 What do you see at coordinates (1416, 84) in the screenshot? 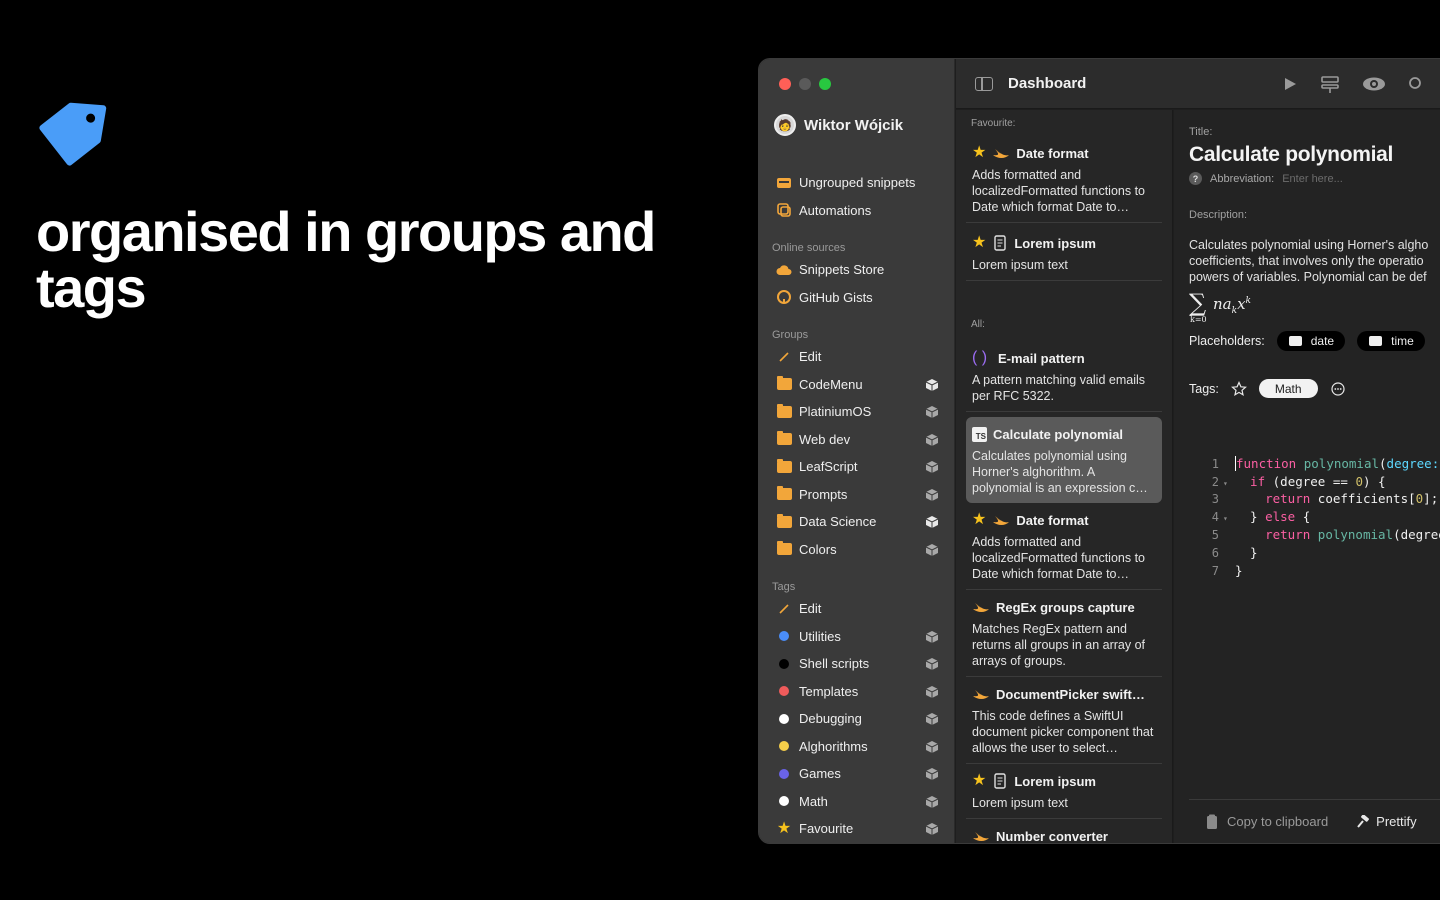
I see `search-icon` at bounding box center [1416, 84].